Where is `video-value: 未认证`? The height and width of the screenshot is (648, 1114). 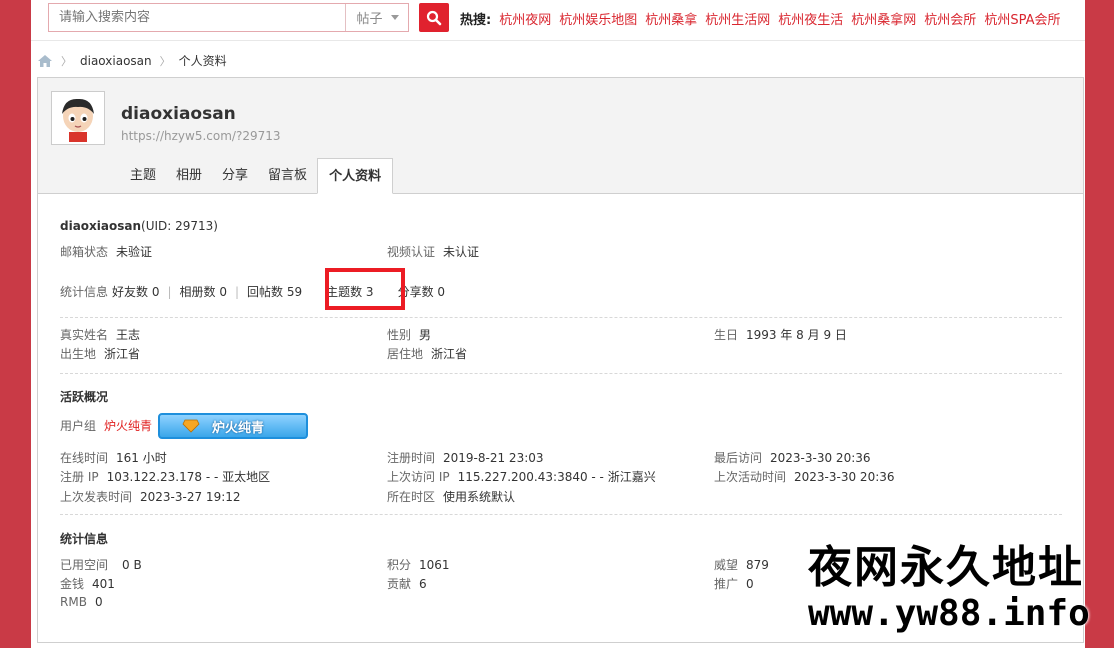
video-value: 未认证 is located at coordinates (461, 252).